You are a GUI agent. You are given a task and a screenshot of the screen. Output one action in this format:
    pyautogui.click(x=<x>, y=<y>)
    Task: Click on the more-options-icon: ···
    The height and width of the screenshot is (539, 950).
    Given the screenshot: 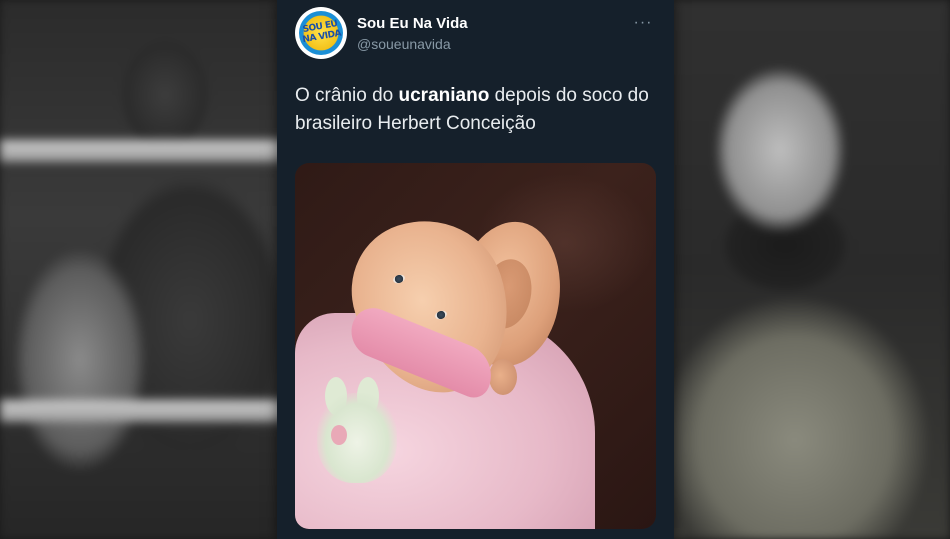 What is the action you would take?
    pyautogui.click(x=643, y=23)
    